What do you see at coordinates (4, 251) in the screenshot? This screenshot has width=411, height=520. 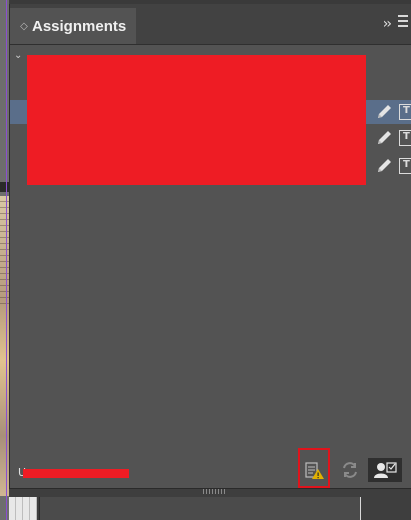 I see `document-grid-lines` at bounding box center [4, 251].